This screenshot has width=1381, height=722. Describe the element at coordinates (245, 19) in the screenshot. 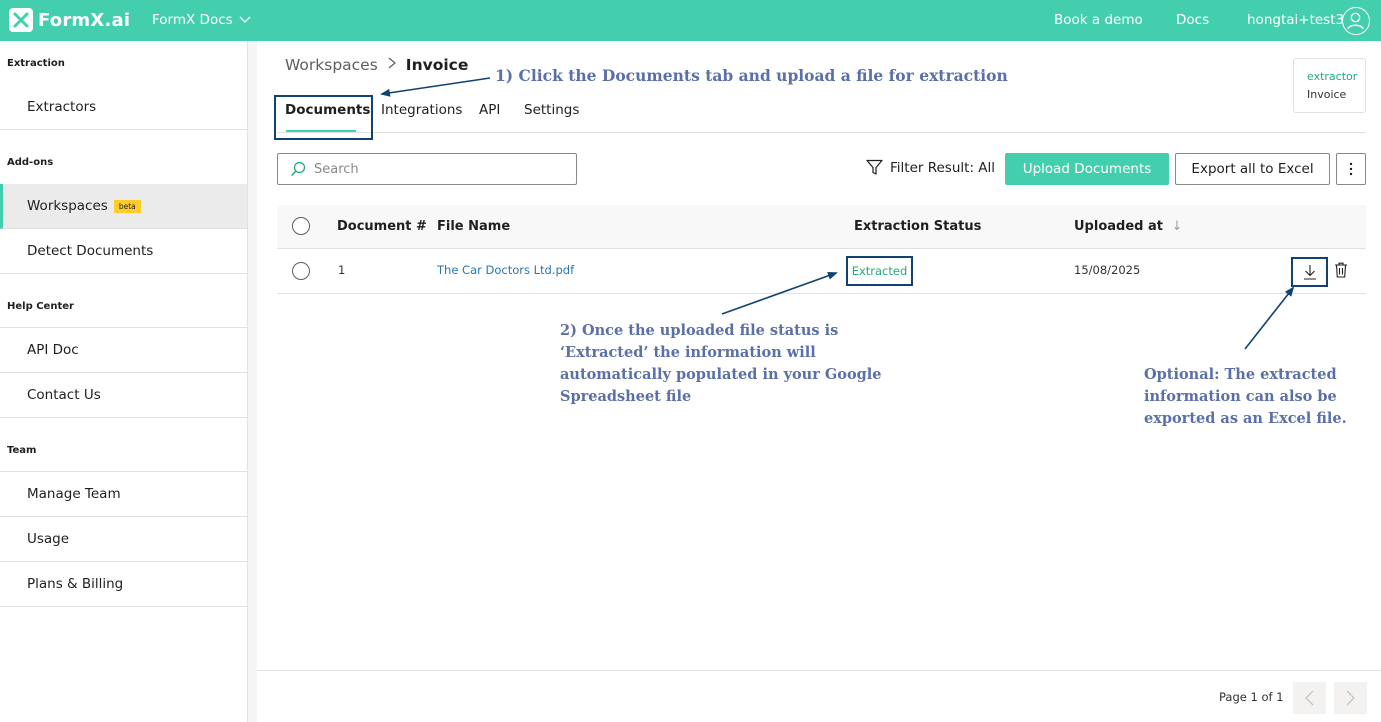

I see `chevron-down-icon` at that location.